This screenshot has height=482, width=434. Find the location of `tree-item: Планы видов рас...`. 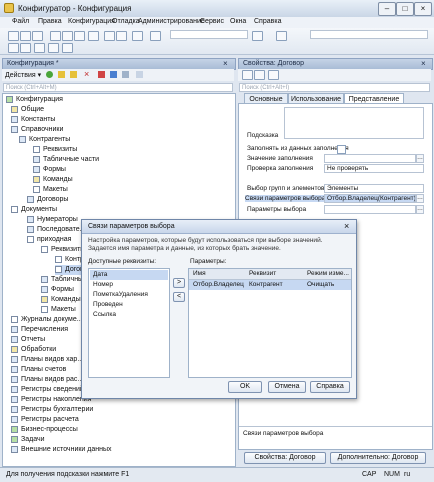

tree-item: Планы видов рас... is located at coordinates (47, 380).